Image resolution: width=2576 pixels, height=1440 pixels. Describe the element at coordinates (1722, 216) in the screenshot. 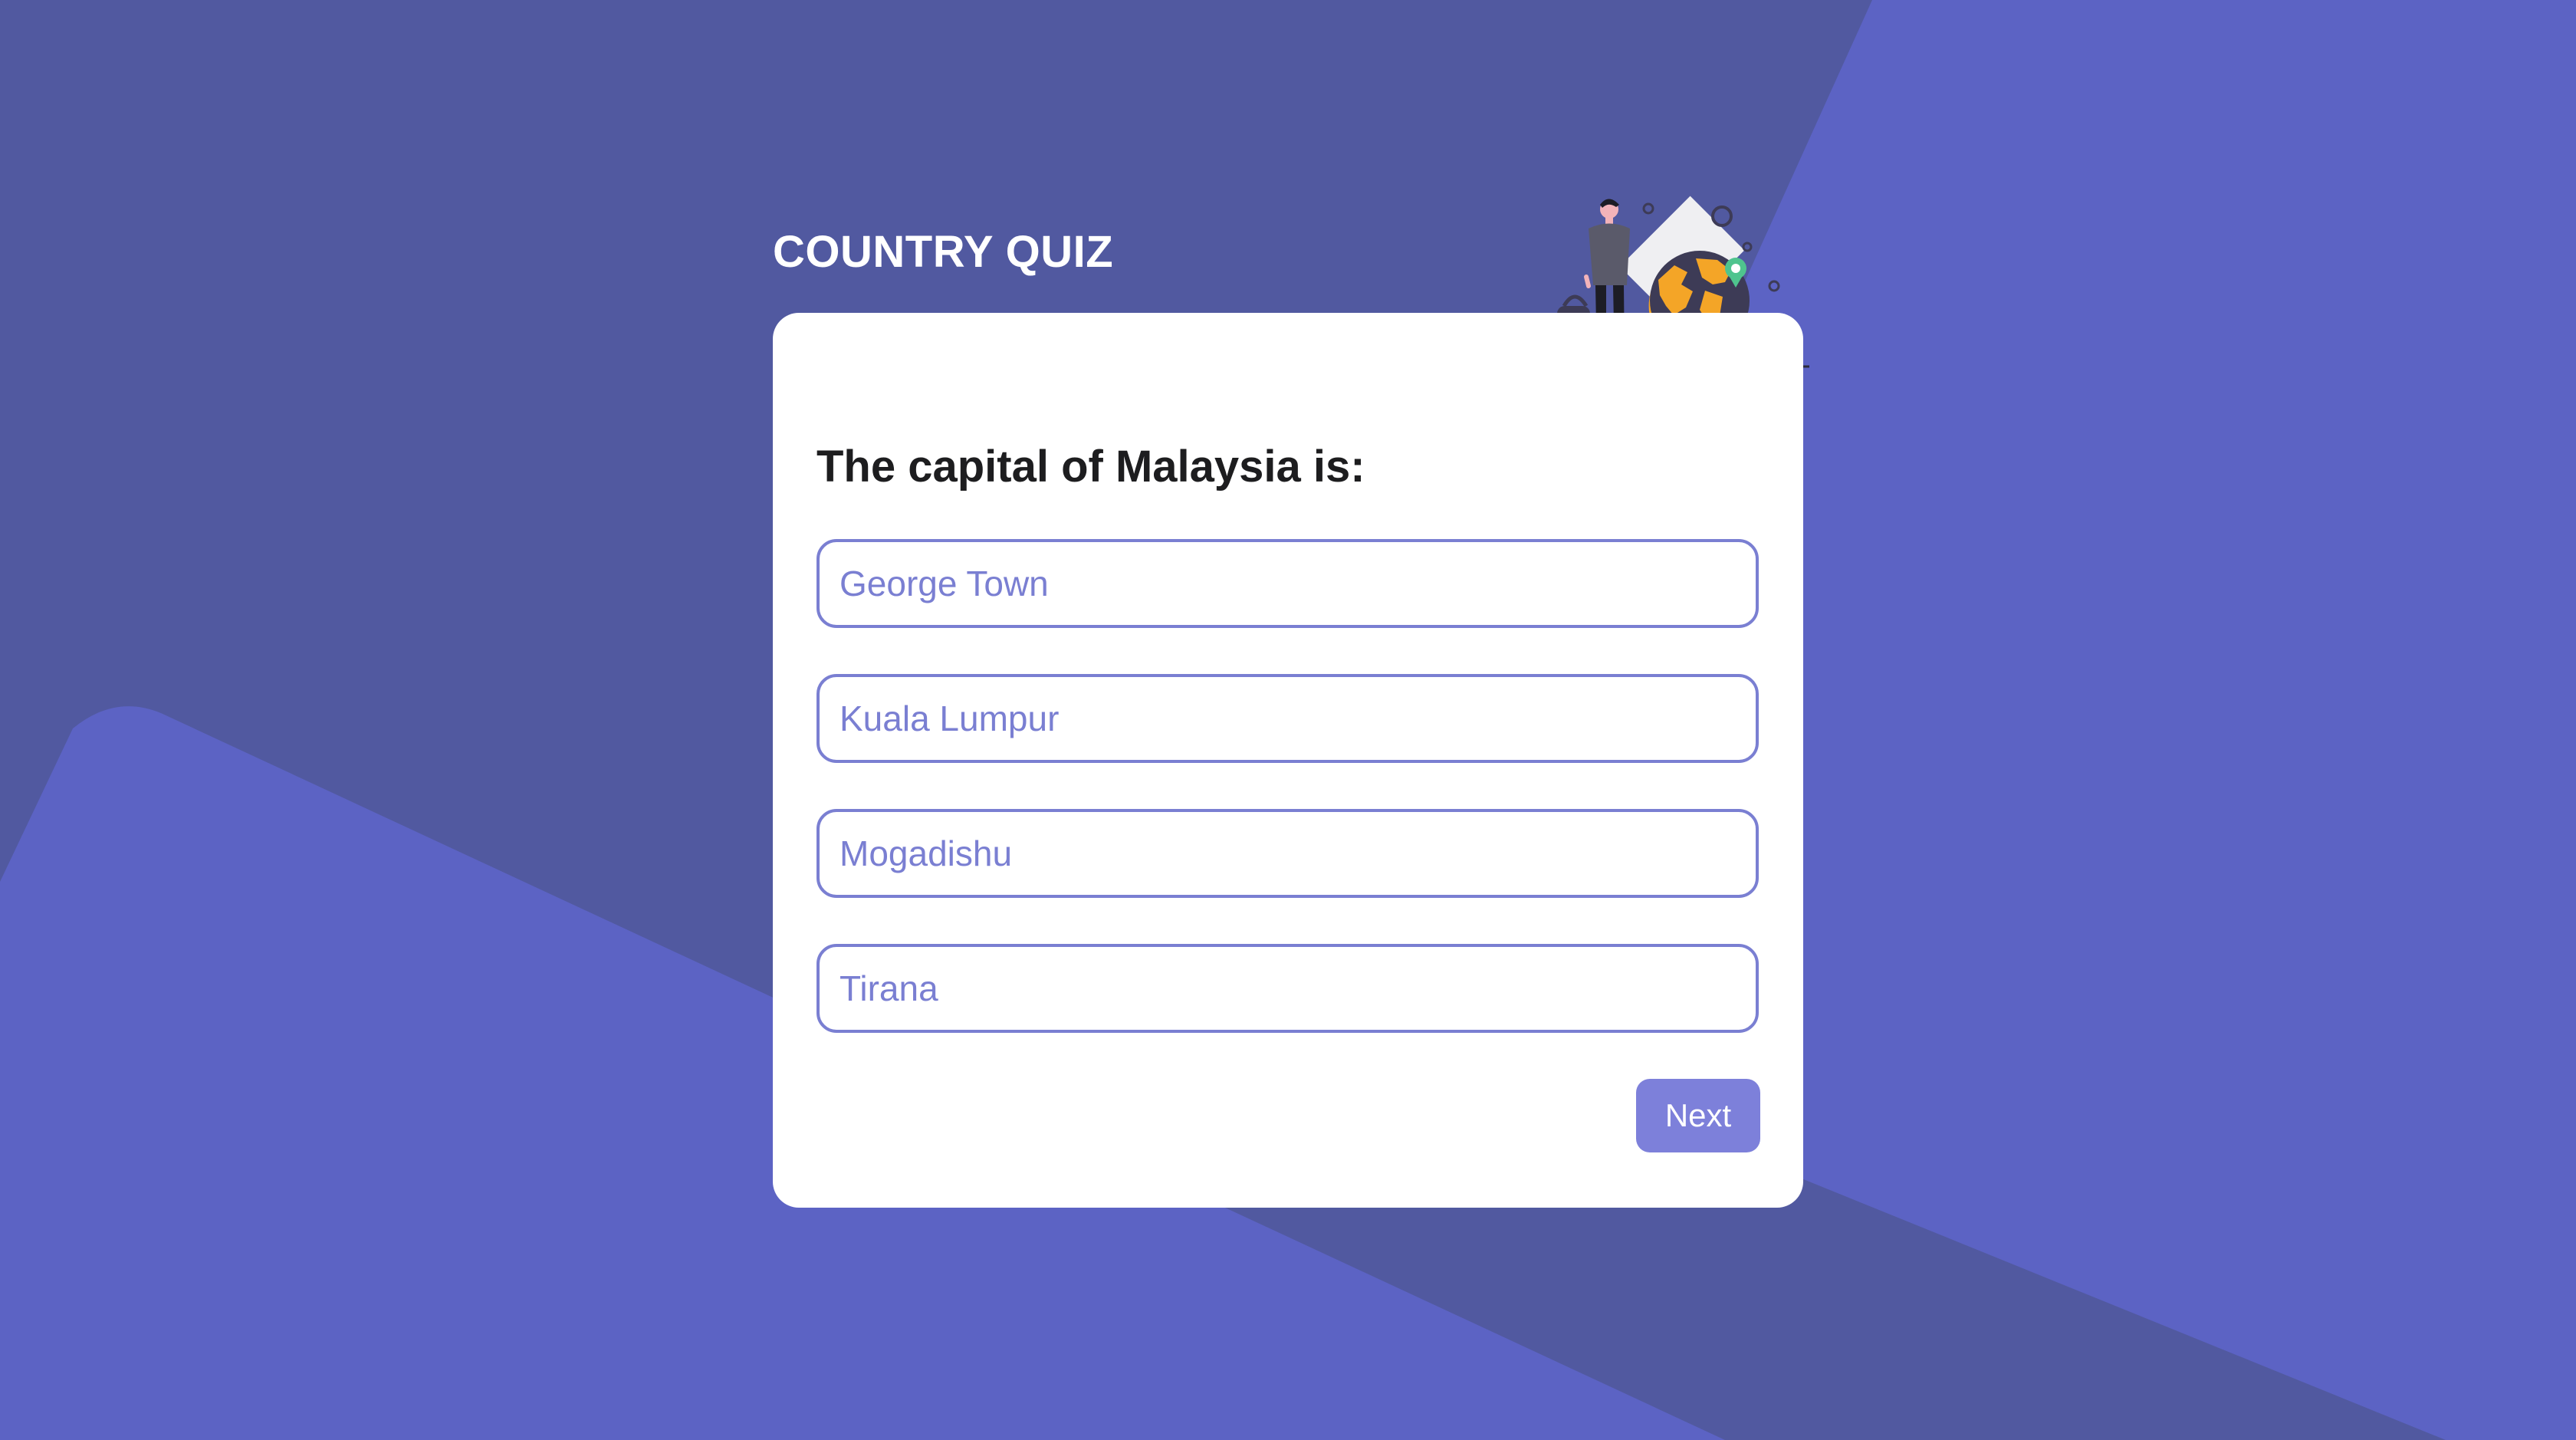

I see `small-circle-ornament` at that location.